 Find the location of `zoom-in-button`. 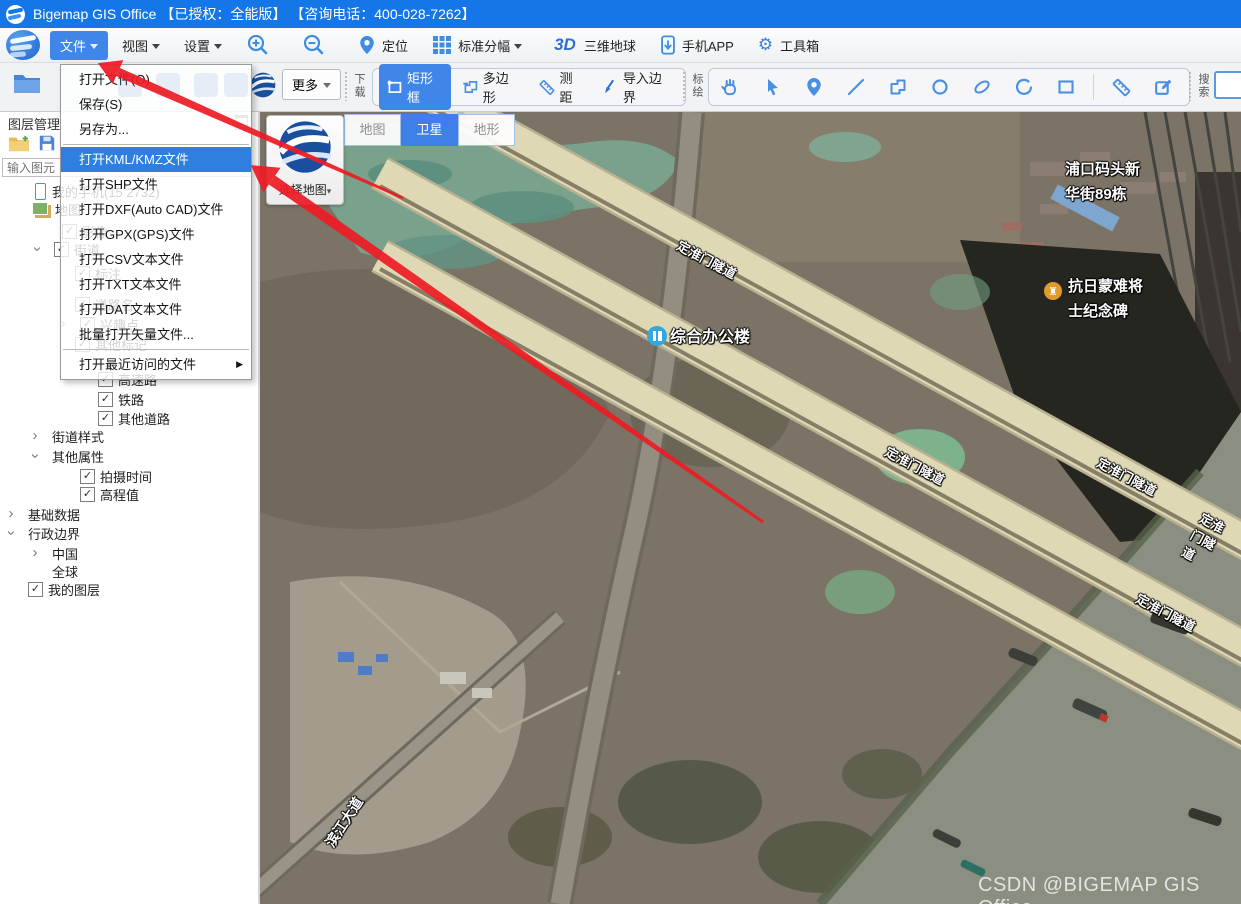

zoom-in-button is located at coordinates (258, 45).